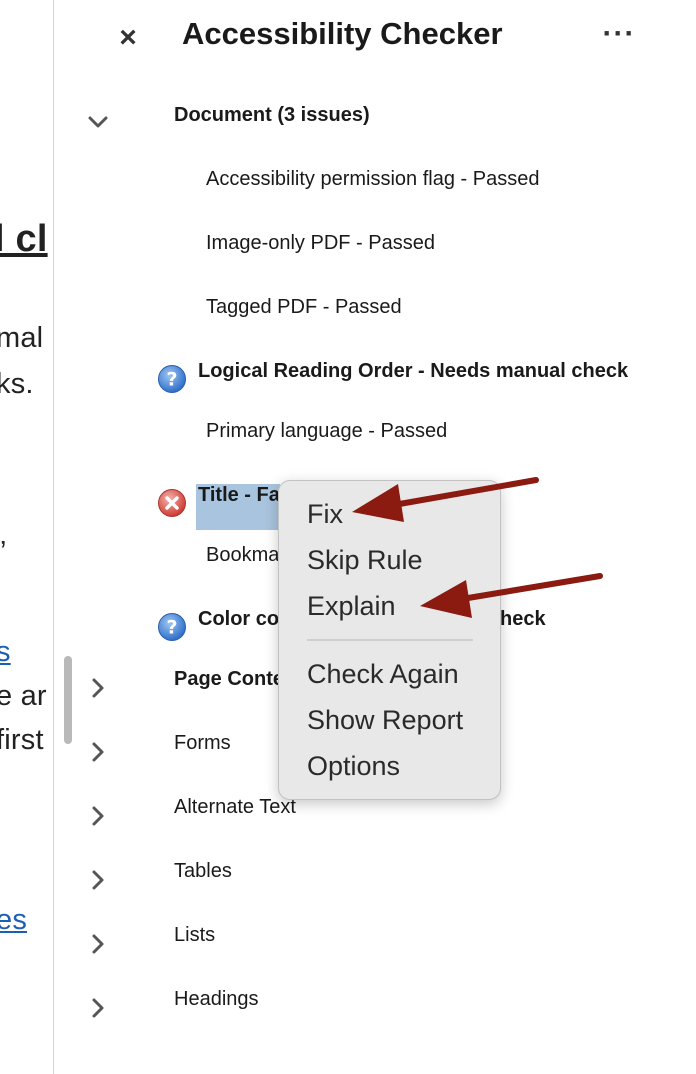  Describe the element at coordinates (385, 720) in the screenshot. I see `menu-item-show-report: Show Report` at that location.